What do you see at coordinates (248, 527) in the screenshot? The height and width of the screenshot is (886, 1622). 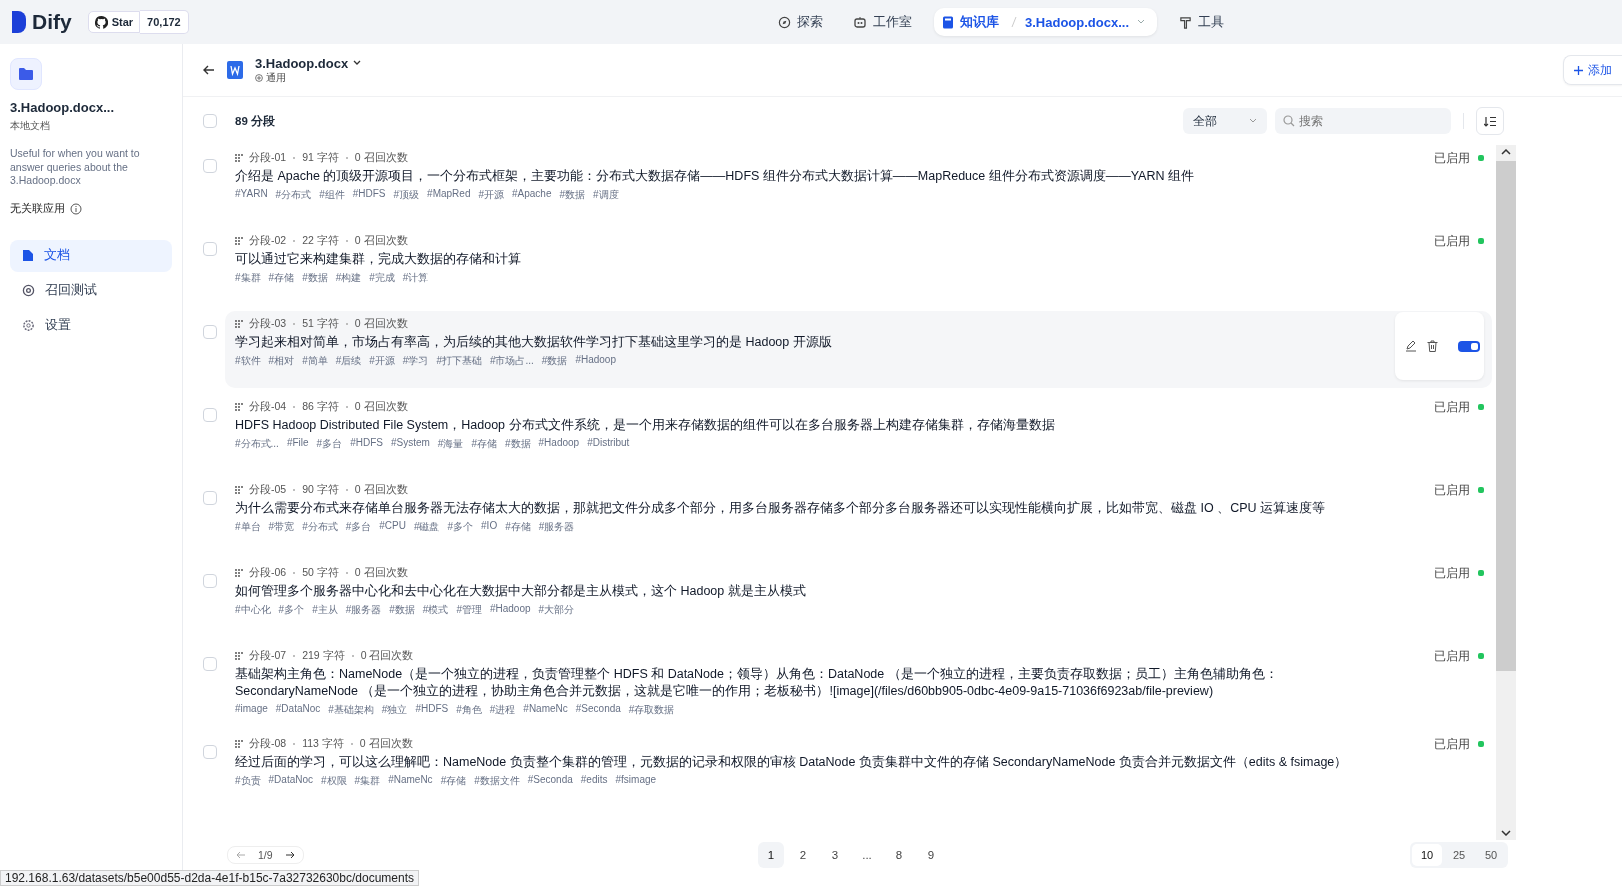 I see `keyword-tag: #单台` at bounding box center [248, 527].